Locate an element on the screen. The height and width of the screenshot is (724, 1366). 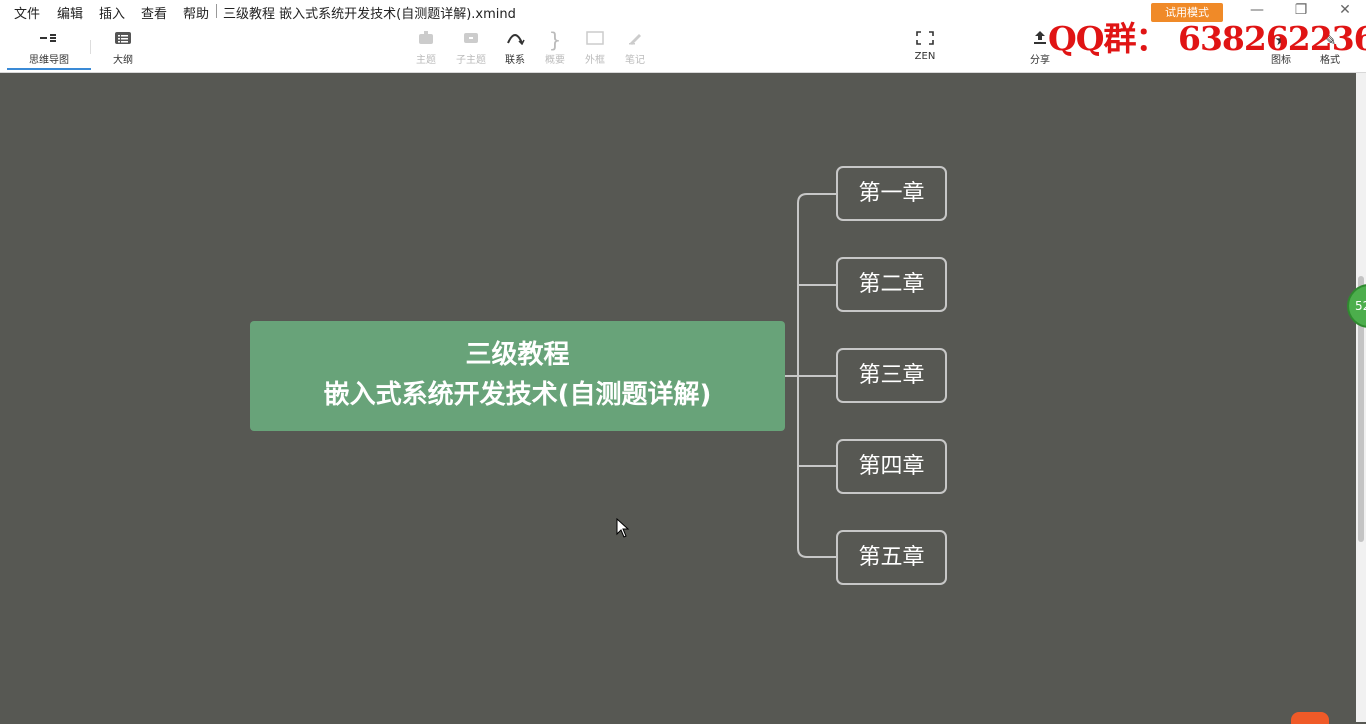
corner-logo-icon is located at coordinates (1310, 718).